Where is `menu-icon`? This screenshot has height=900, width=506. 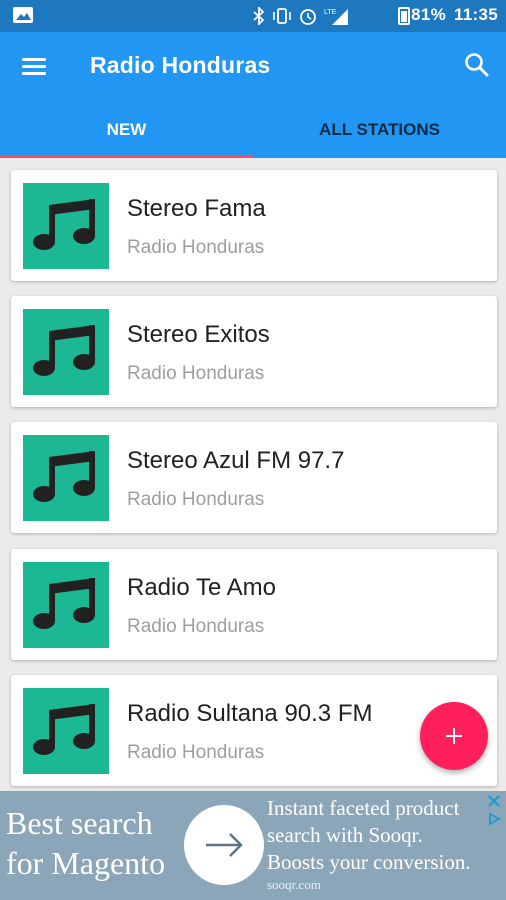 menu-icon is located at coordinates (35, 66).